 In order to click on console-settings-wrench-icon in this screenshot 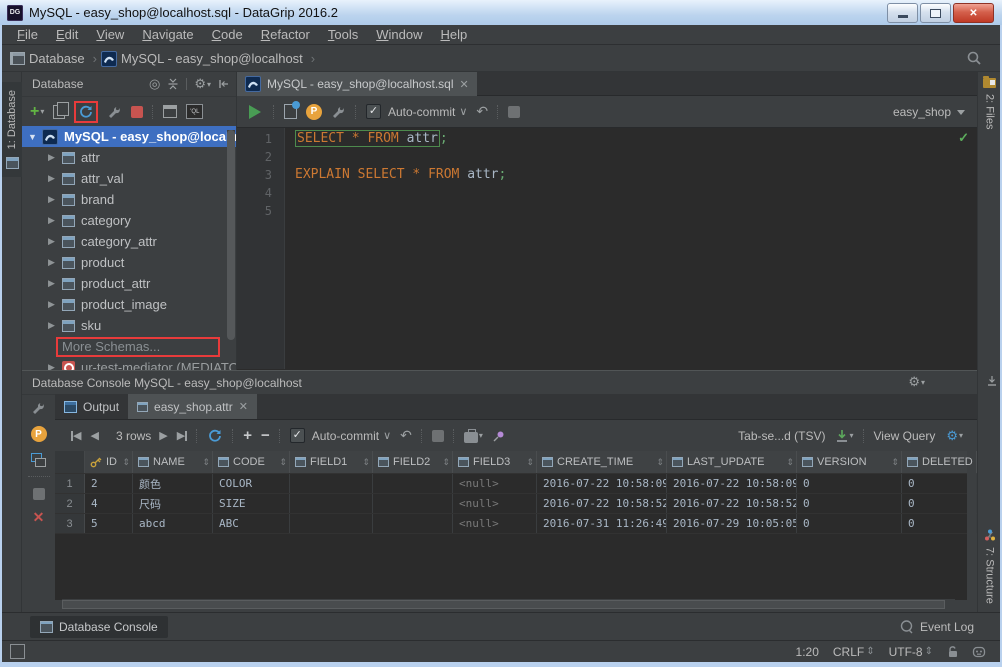, I will do `click(338, 111)`.